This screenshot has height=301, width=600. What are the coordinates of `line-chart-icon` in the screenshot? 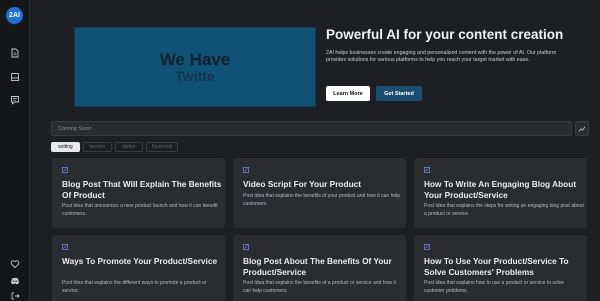 It's located at (582, 128).